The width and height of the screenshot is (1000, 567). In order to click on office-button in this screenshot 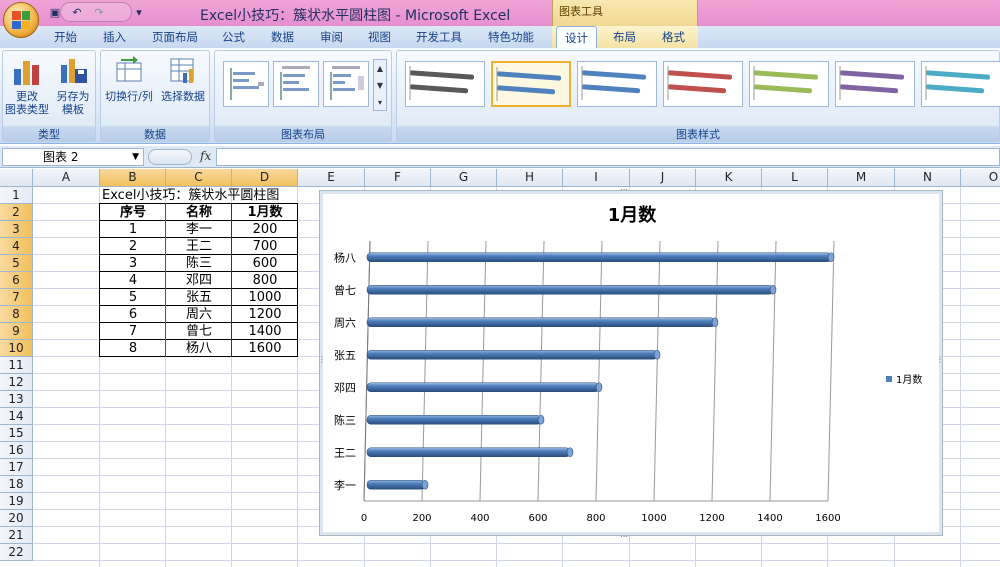, I will do `click(21, 20)`.